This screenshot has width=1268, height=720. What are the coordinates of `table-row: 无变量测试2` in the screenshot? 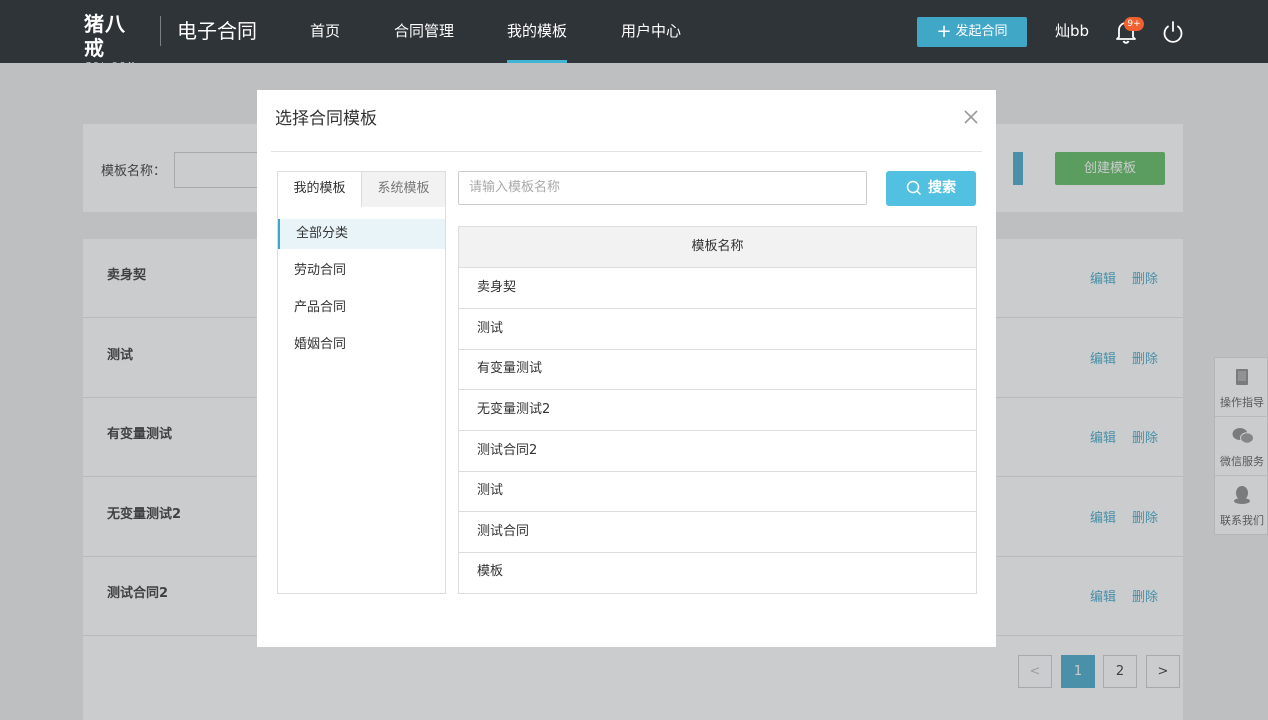 It's located at (717, 410).